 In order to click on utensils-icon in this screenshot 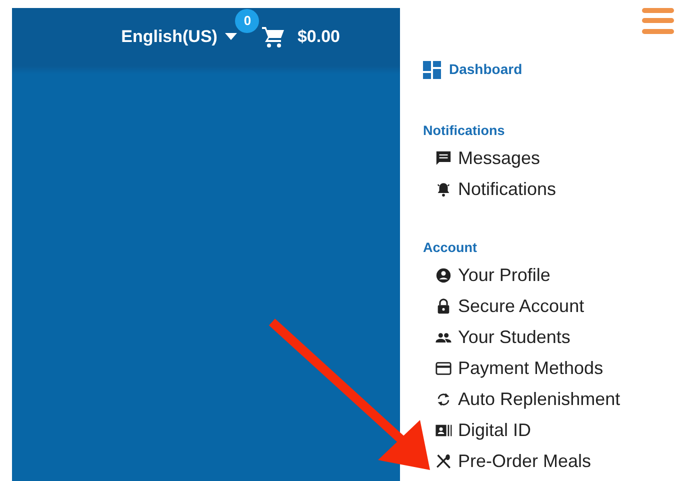, I will do `click(443, 461)`.